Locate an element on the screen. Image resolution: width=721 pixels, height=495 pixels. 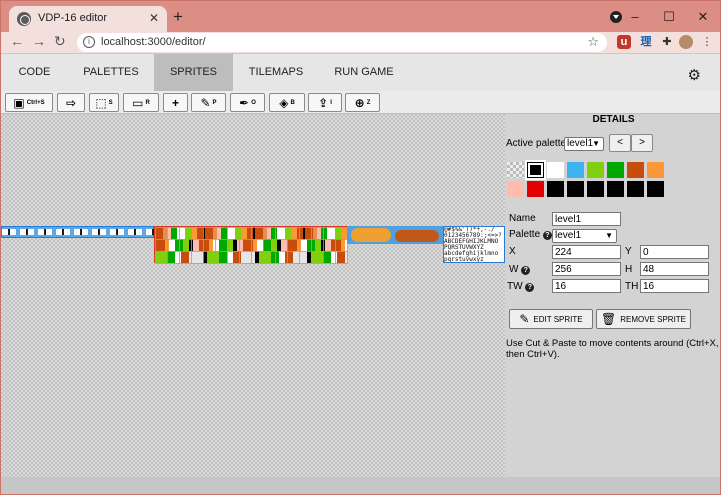
eyedropper-tool-button: ✒ O is located at coordinates (247, 102).